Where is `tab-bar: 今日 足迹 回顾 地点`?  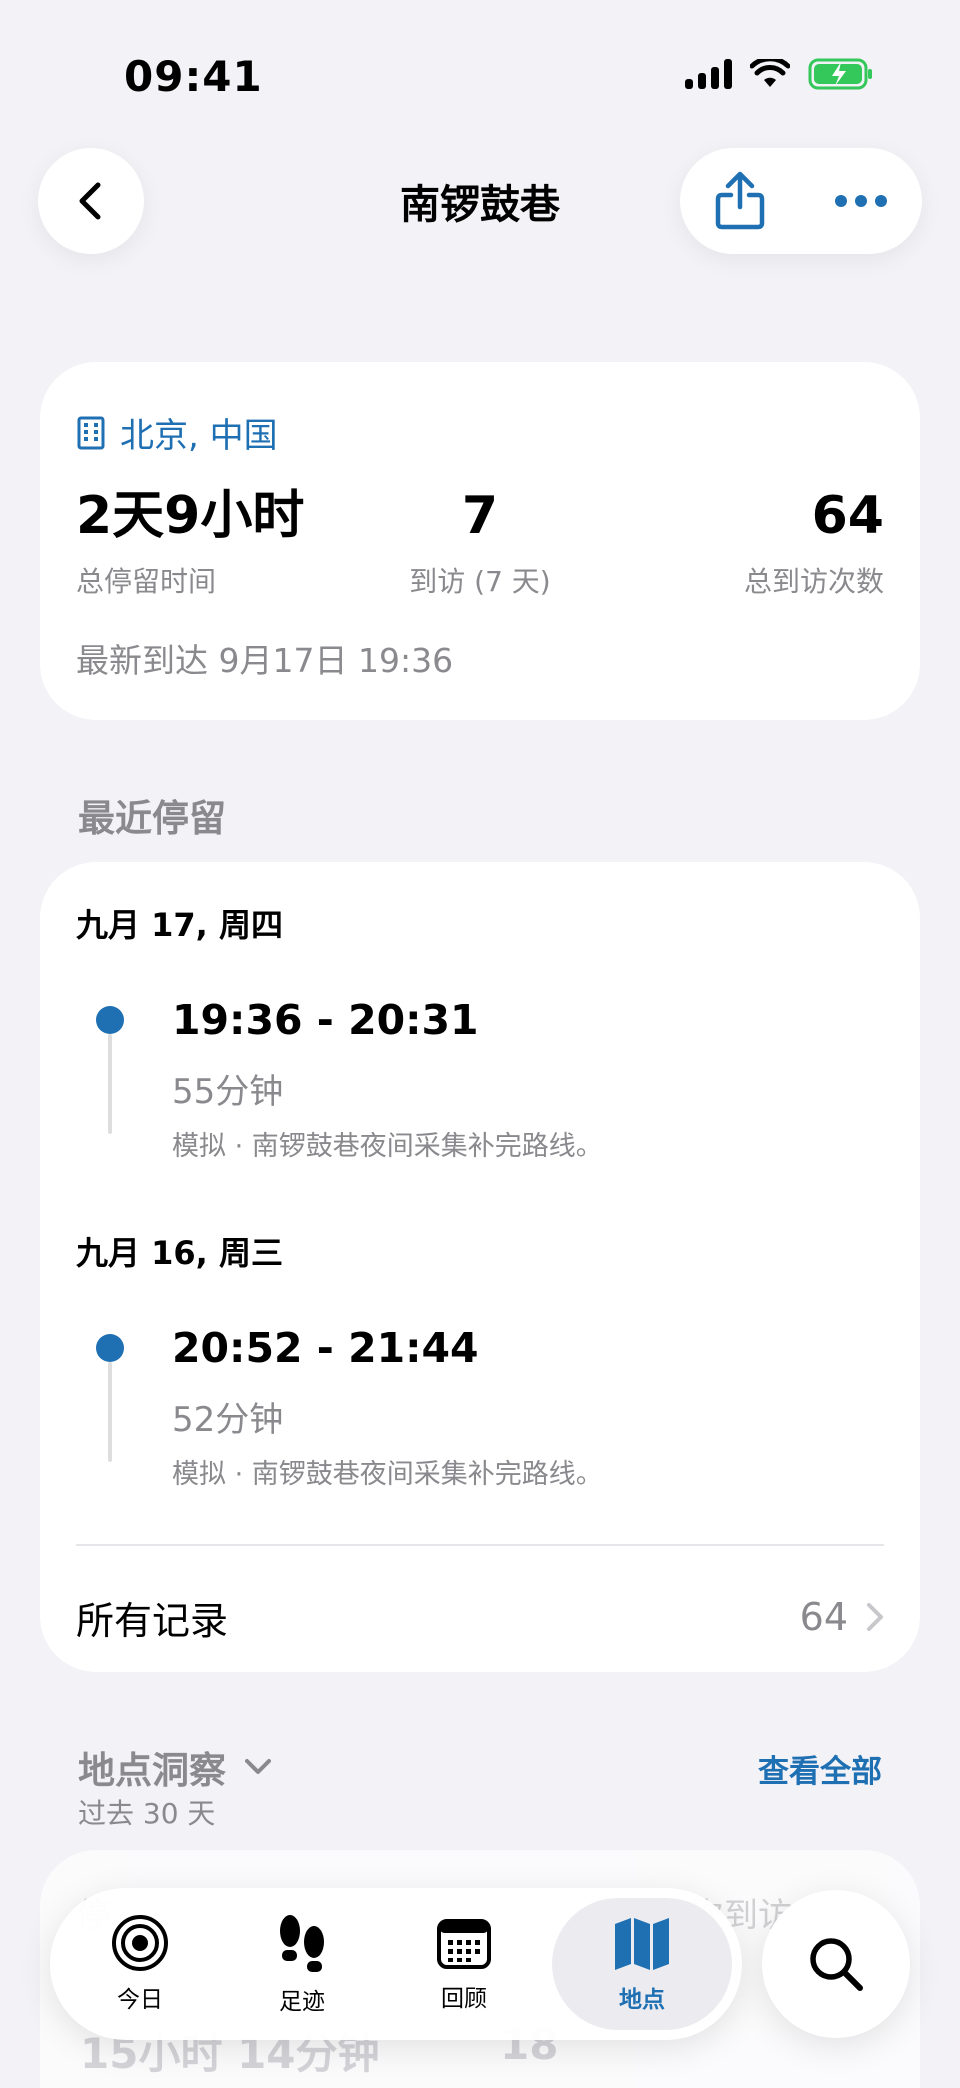 tab-bar: 今日 足迹 回顾 地点 is located at coordinates (396, 1964).